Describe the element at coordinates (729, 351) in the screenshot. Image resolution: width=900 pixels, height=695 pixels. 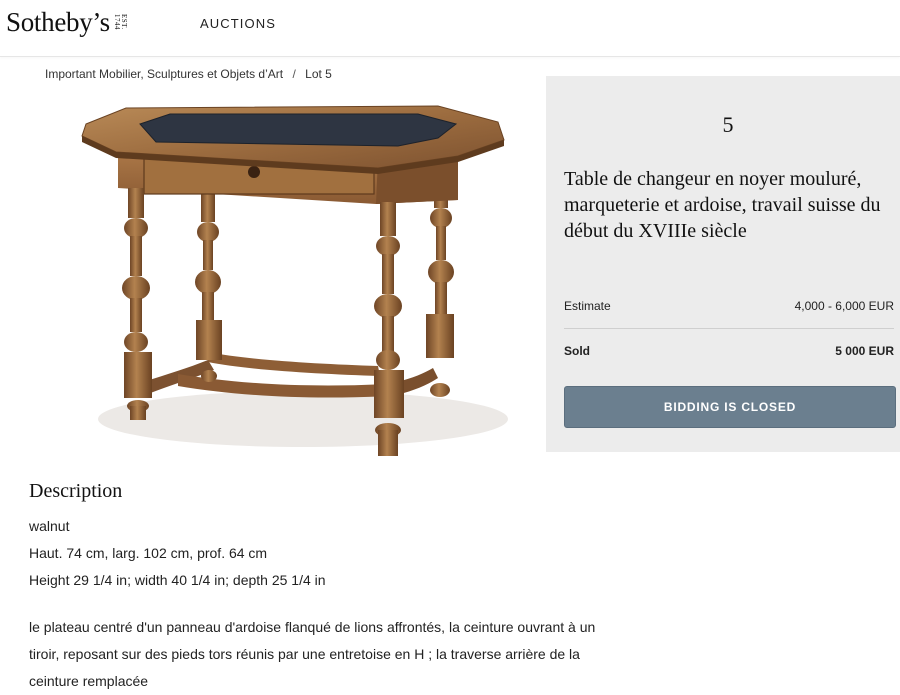
I see `sold-row: Sold 5 000 EUR` at that location.